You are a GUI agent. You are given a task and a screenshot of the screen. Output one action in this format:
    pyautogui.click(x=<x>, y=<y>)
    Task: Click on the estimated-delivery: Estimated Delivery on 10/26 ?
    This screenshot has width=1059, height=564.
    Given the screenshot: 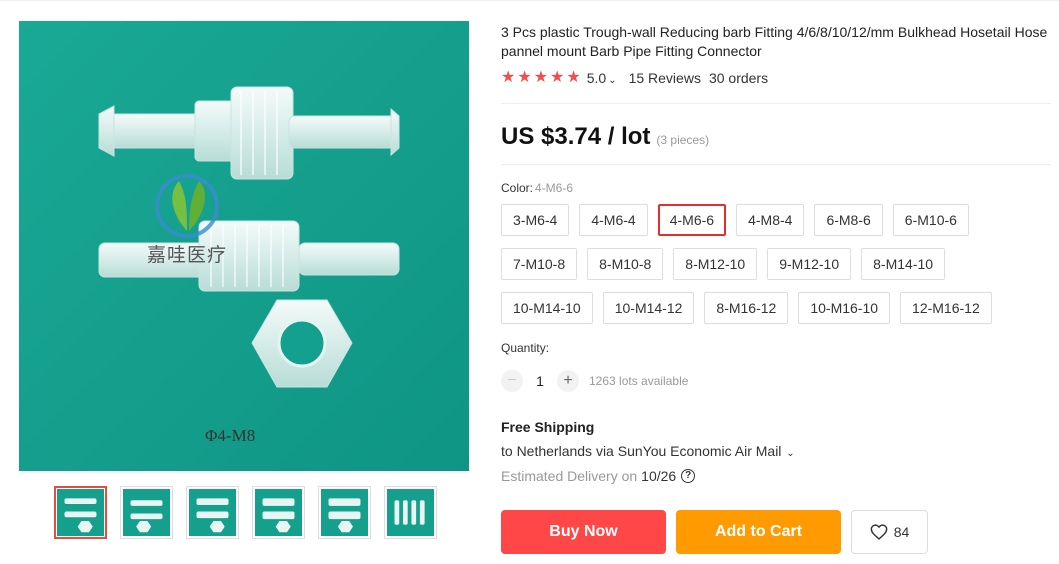 What is the action you would take?
    pyautogui.click(x=598, y=476)
    